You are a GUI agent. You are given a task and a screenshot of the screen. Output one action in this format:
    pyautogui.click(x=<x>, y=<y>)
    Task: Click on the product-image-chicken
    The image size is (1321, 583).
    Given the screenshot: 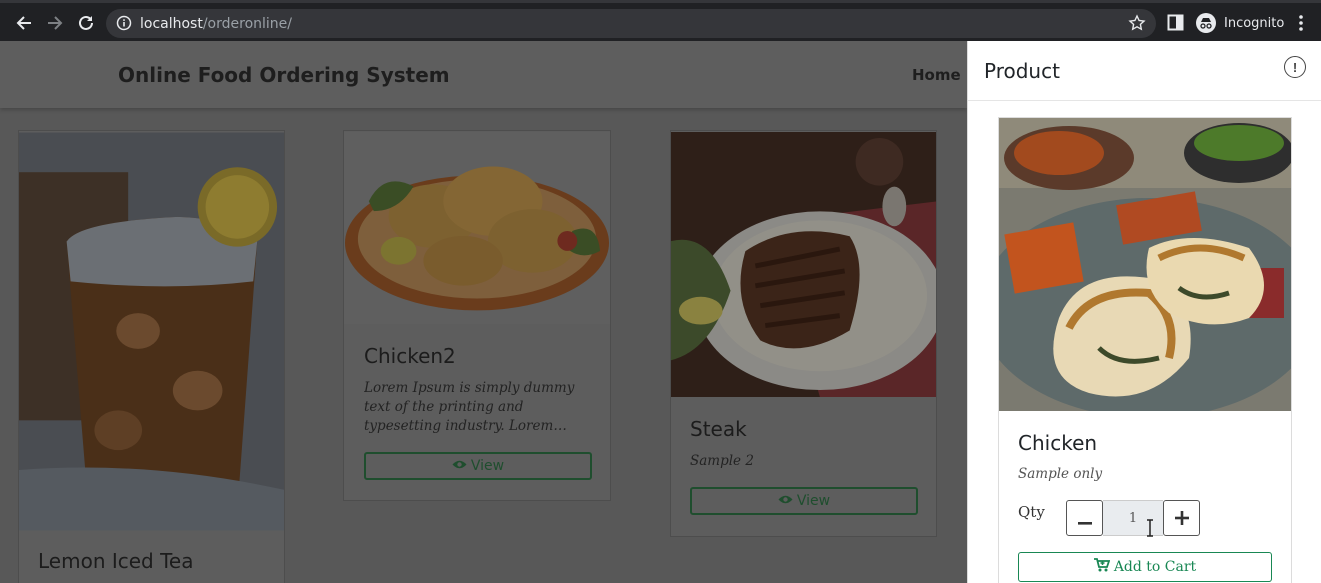 What is the action you would take?
    pyautogui.click(x=1145, y=264)
    